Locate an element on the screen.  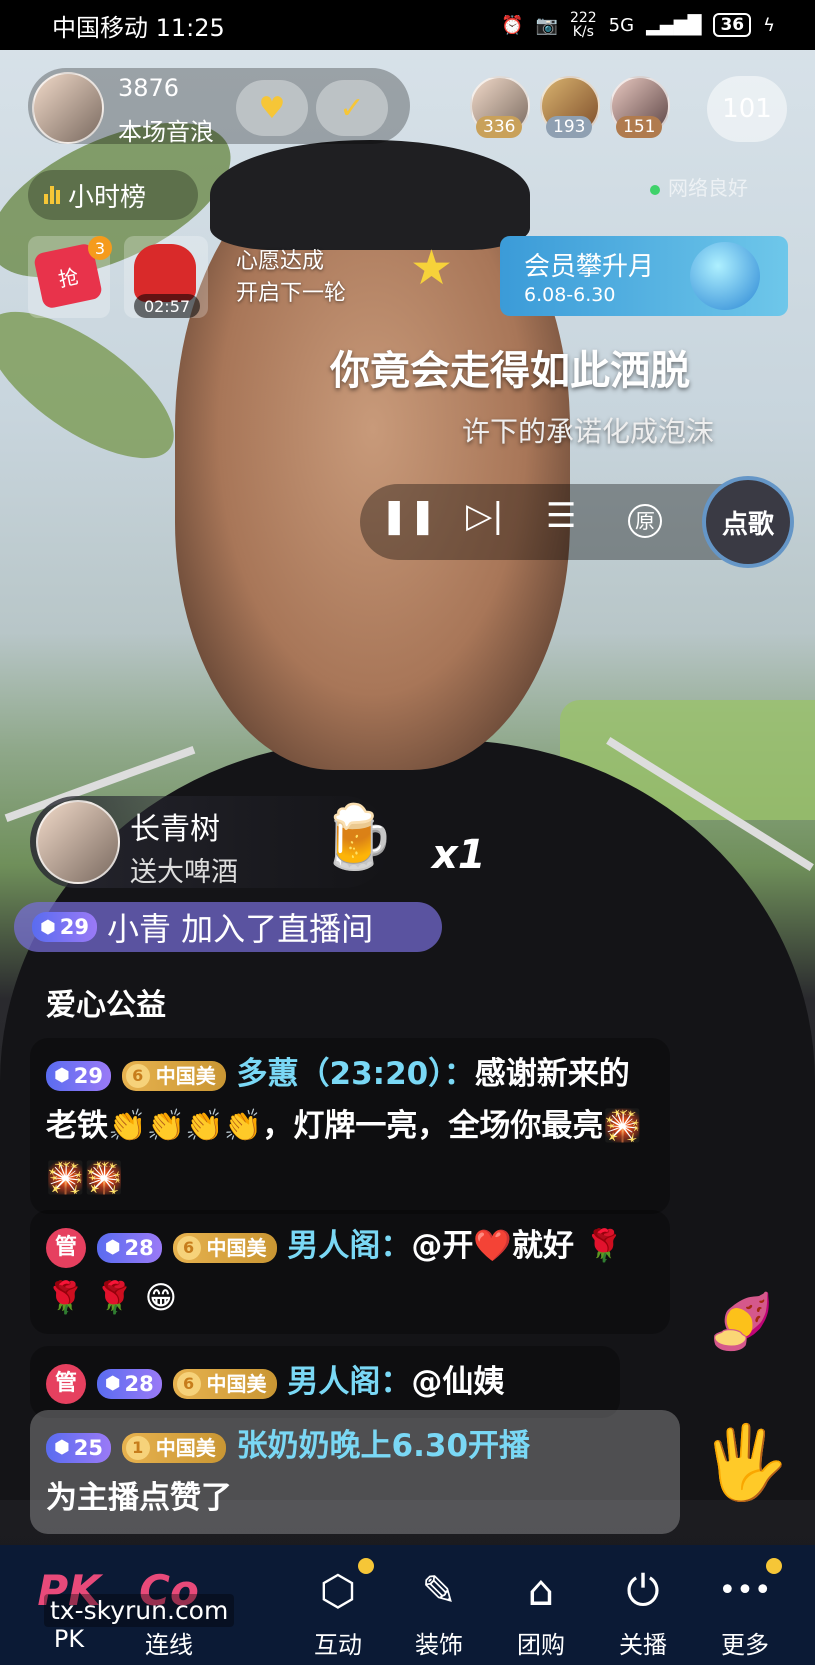
more-notification-dot is located at coordinates (774, 1566).